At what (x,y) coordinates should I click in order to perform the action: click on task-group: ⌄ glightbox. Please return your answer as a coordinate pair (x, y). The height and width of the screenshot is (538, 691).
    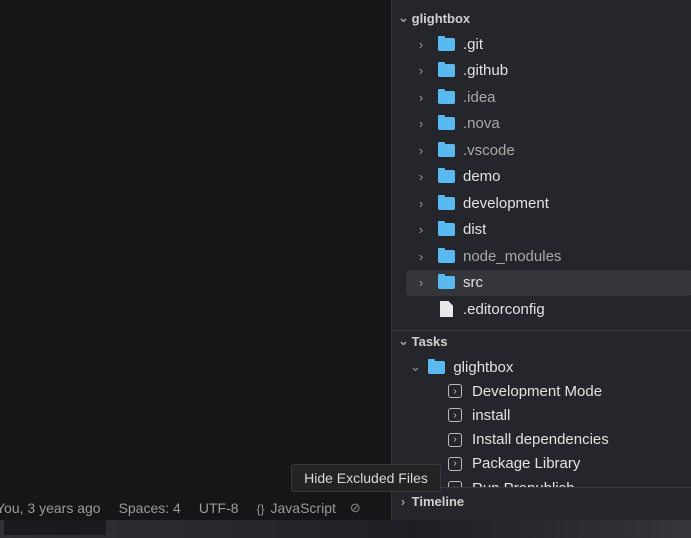
    Looking at the image, I should click on (550, 367).